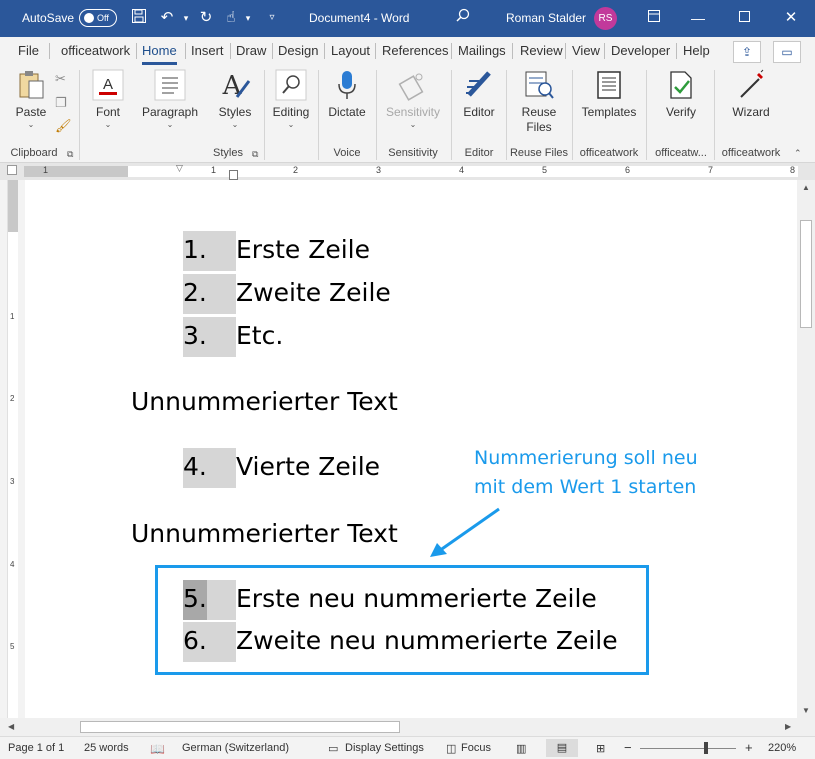  I want to click on display-settings-icon: ▭, so click(333, 748).